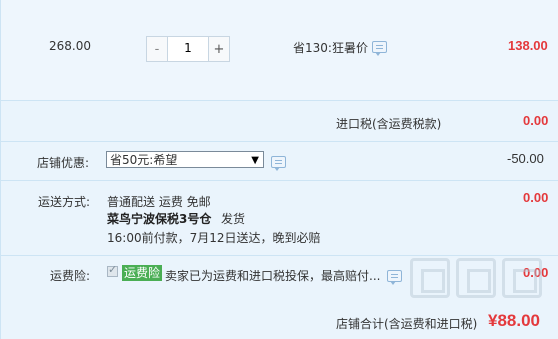 The image size is (558, 339). What do you see at coordinates (70, 46) in the screenshot?
I see `unit-price: 268.00` at bounding box center [70, 46].